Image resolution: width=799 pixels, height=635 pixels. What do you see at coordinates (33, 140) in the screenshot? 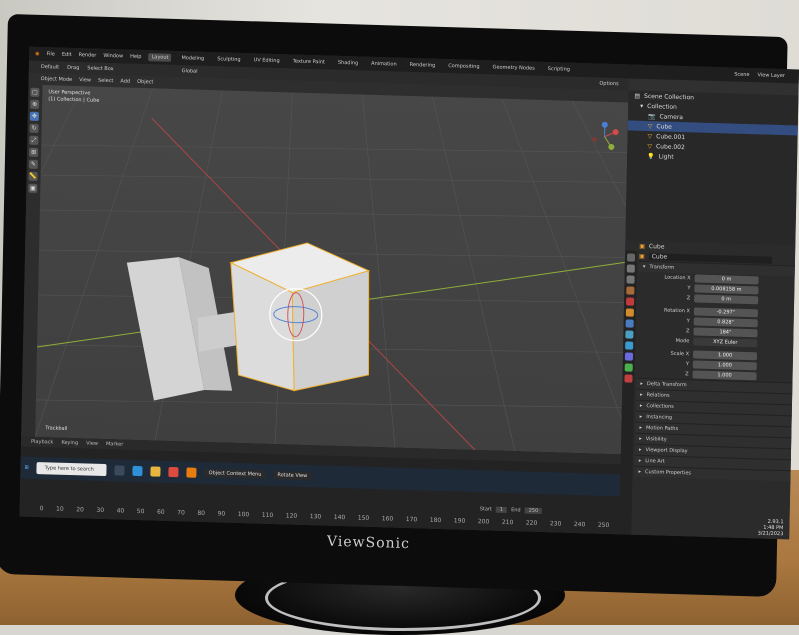
I see `scale-tool-icon: ⤢` at bounding box center [33, 140].